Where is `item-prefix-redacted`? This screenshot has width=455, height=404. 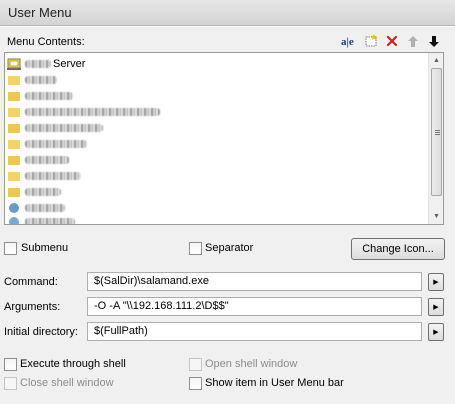
item-prefix-redacted is located at coordinates (38, 63).